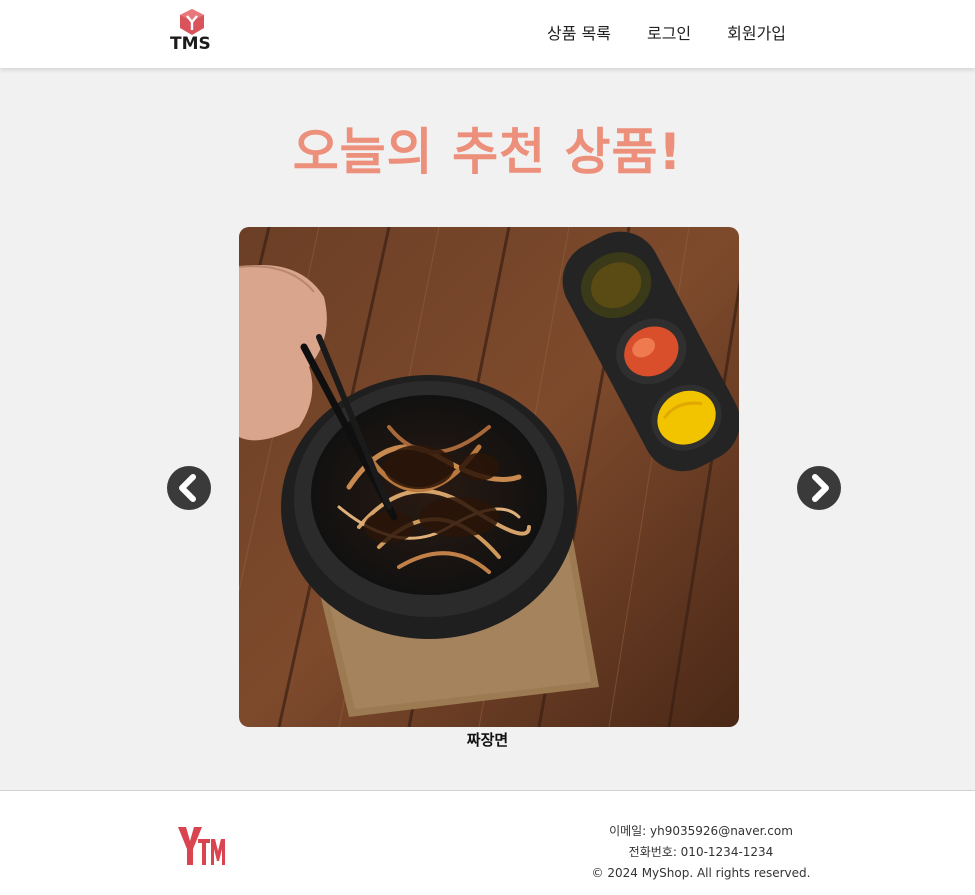 The height and width of the screenshot is (895, 975). Describe the element at coordinates (701, 831) in the screenshot. I see `footer-email: 이메일: yh9035926@naver.com` at that location.